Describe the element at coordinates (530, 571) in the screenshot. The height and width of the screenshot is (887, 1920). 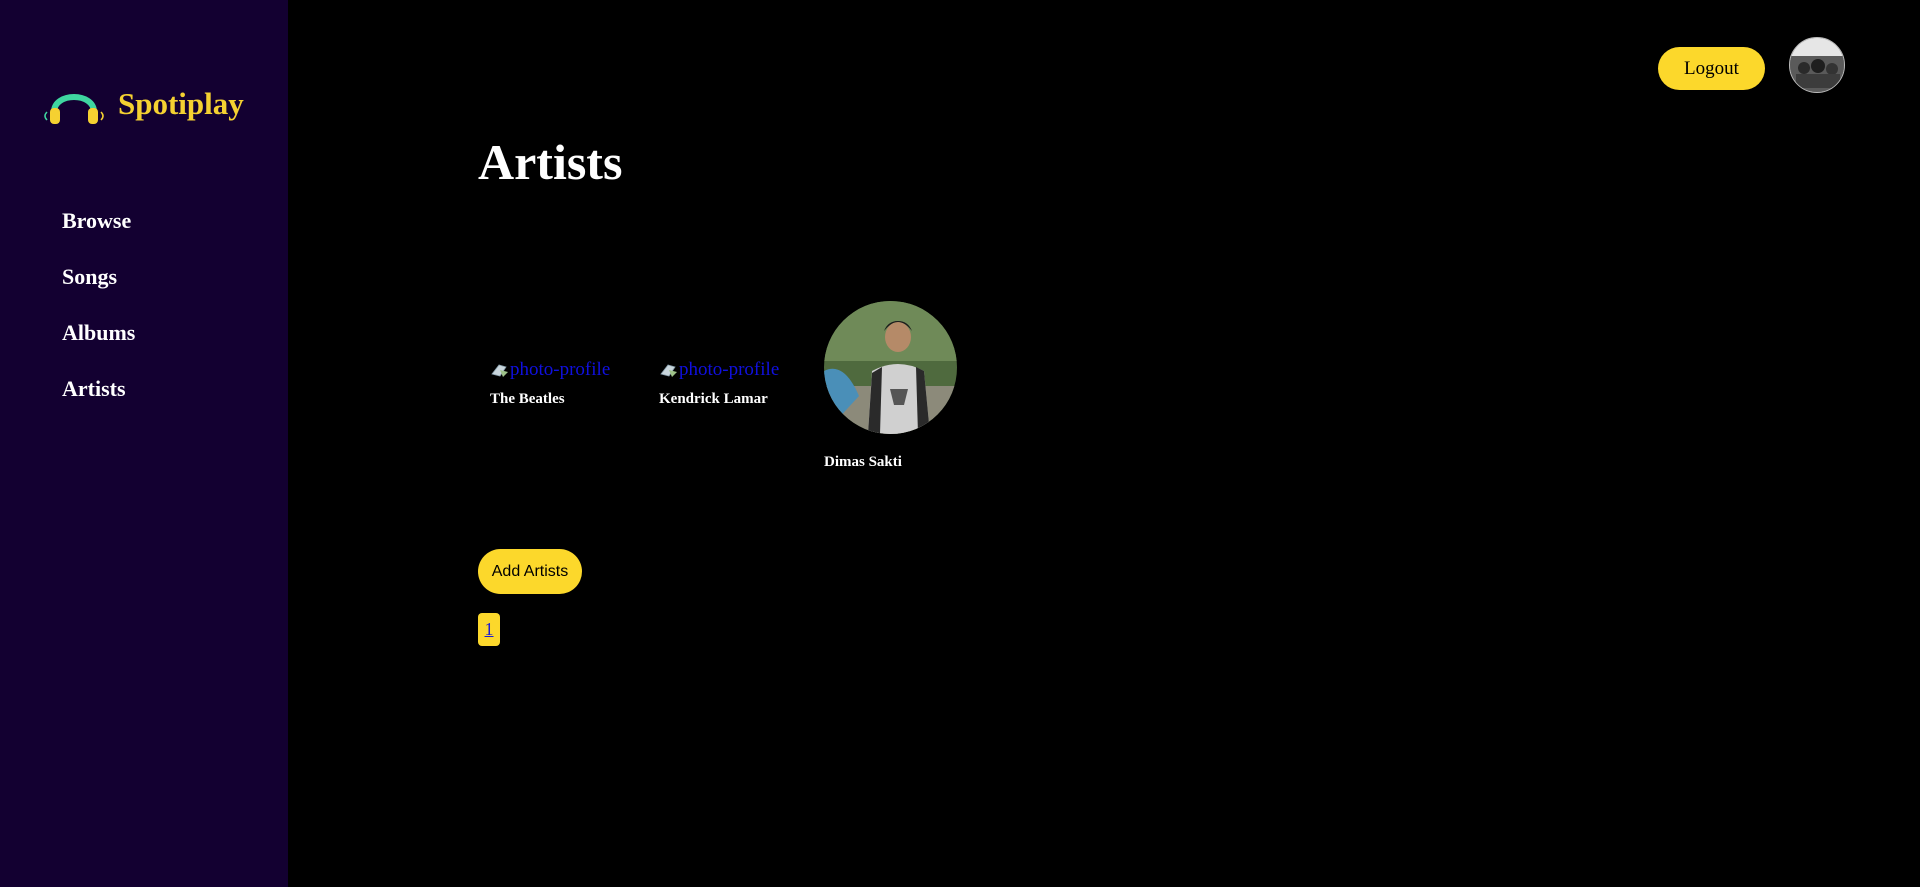
I see `add-artists-button: Add Artists` at that location.